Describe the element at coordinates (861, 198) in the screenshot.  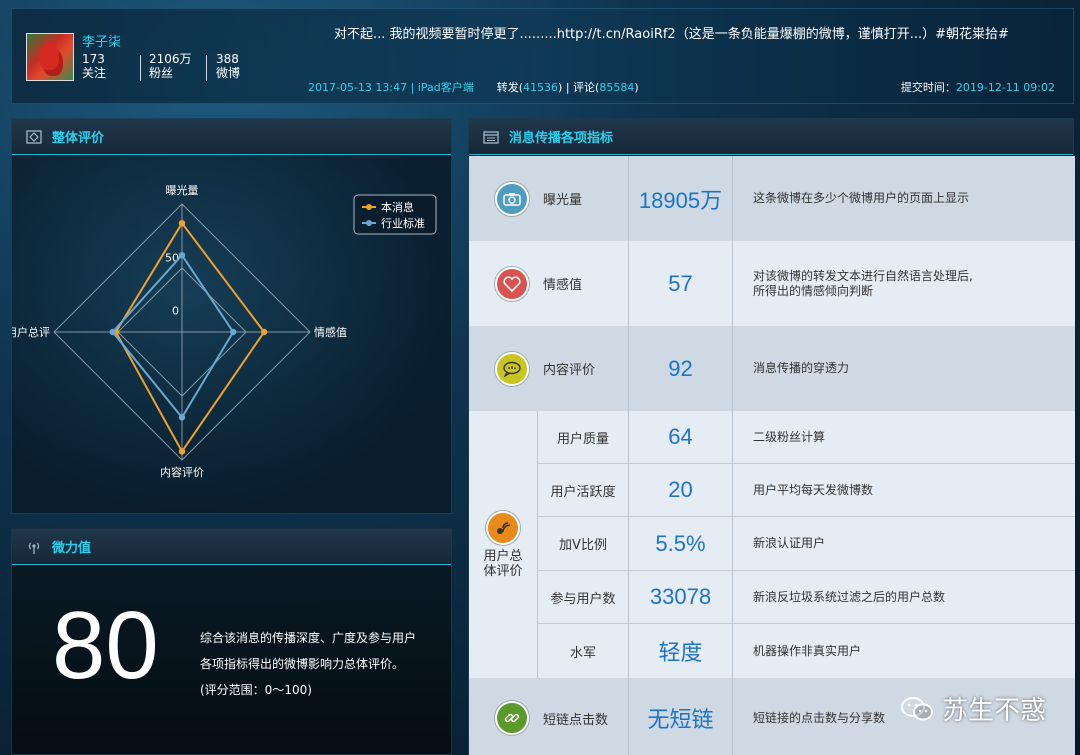
I see `metric-description: 这条微博在多少个微博用户的页面上显示` at that location.